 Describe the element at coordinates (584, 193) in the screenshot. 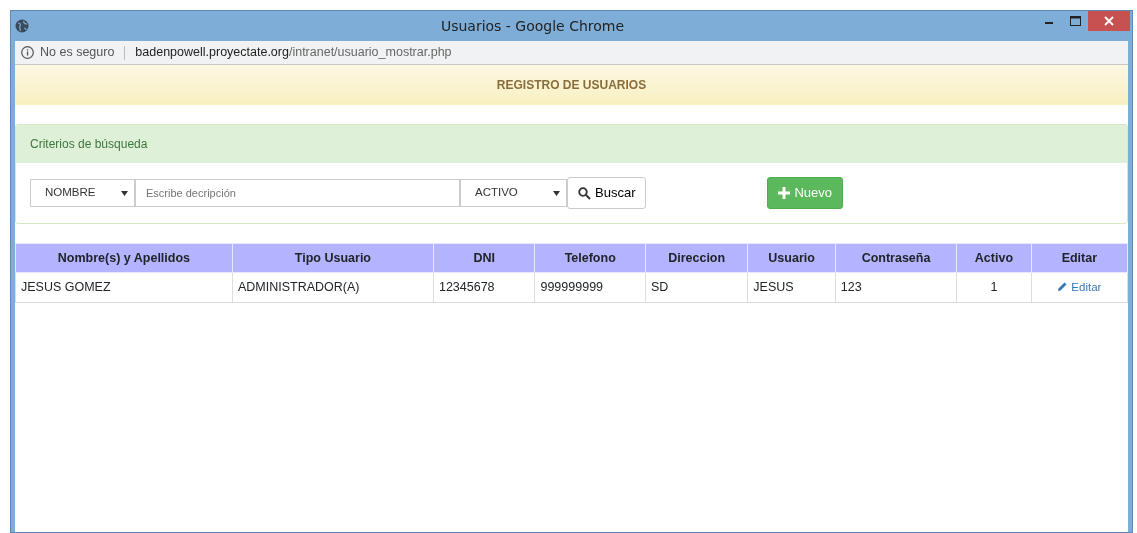

I see `search-icon` at that location.